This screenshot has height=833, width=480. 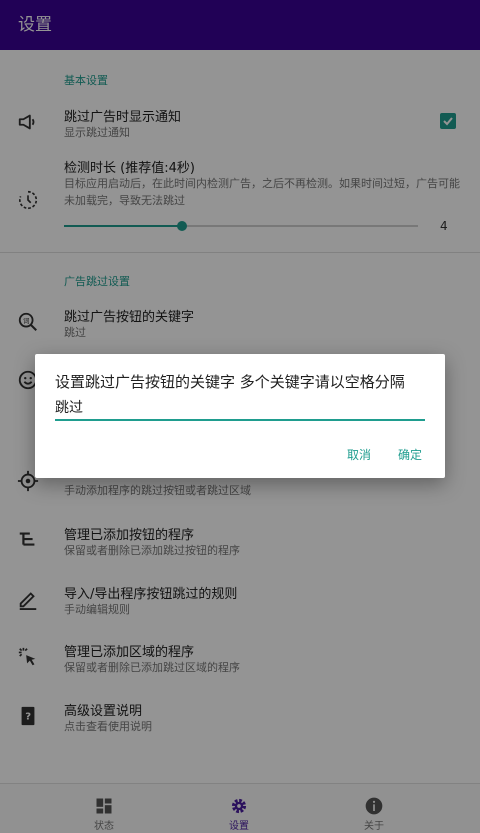 What do you see at coordinates (230, 382) in the screenshot?
I see `dialog-title: 设置跳过广告按钮的关键字 多个关键字请以空格分隔` at bounding box center [230, 382].